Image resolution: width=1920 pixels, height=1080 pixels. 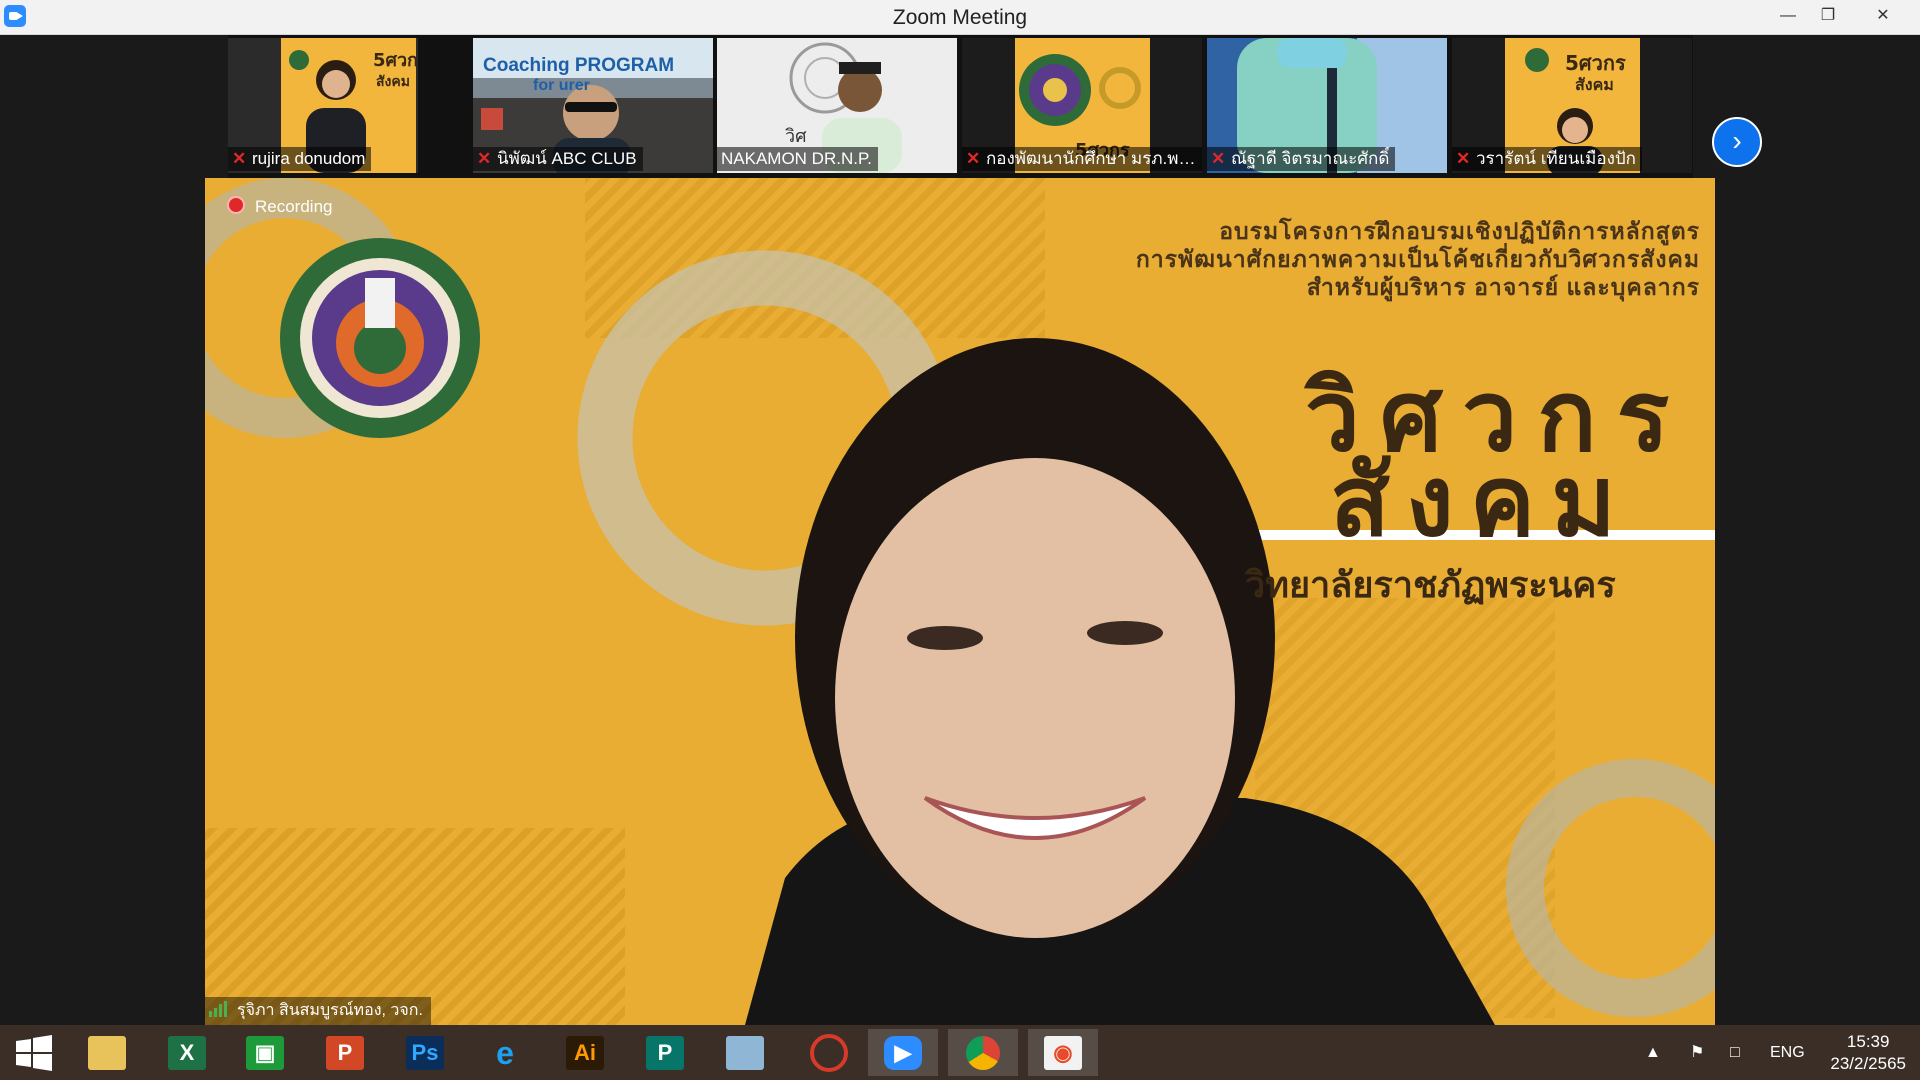 I want to click on coaching-text: Coaching PROGRAM, so click(x=579, y=65).